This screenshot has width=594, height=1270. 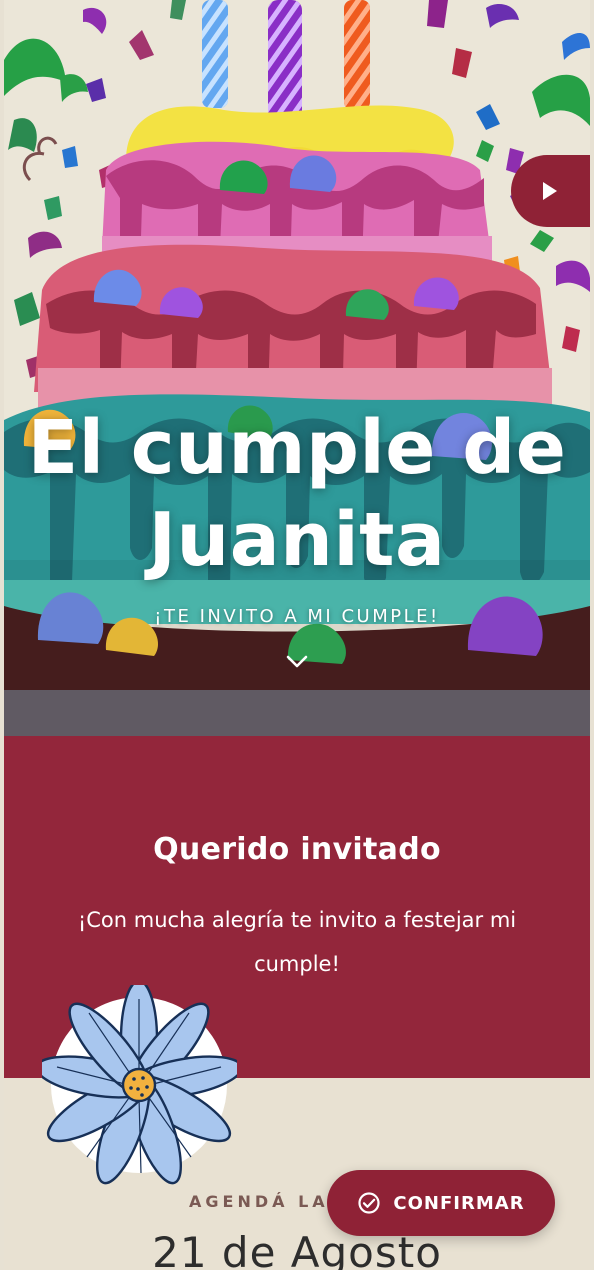 I want to click on confirm-button: CONFIRMAR, so click(x=441, y=1203).